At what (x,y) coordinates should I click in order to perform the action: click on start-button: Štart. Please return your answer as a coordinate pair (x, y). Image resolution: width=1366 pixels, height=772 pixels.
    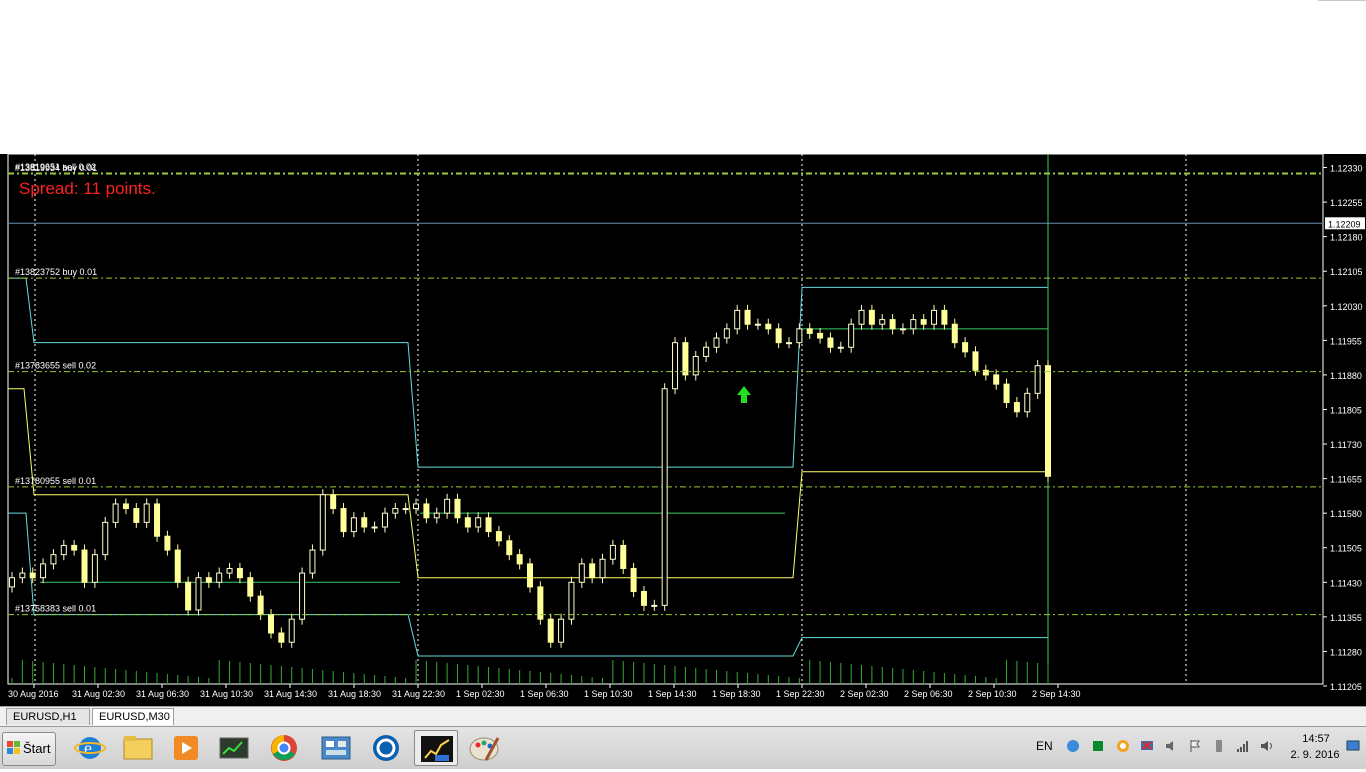
    Looking at the image, I should click on (29, 749).